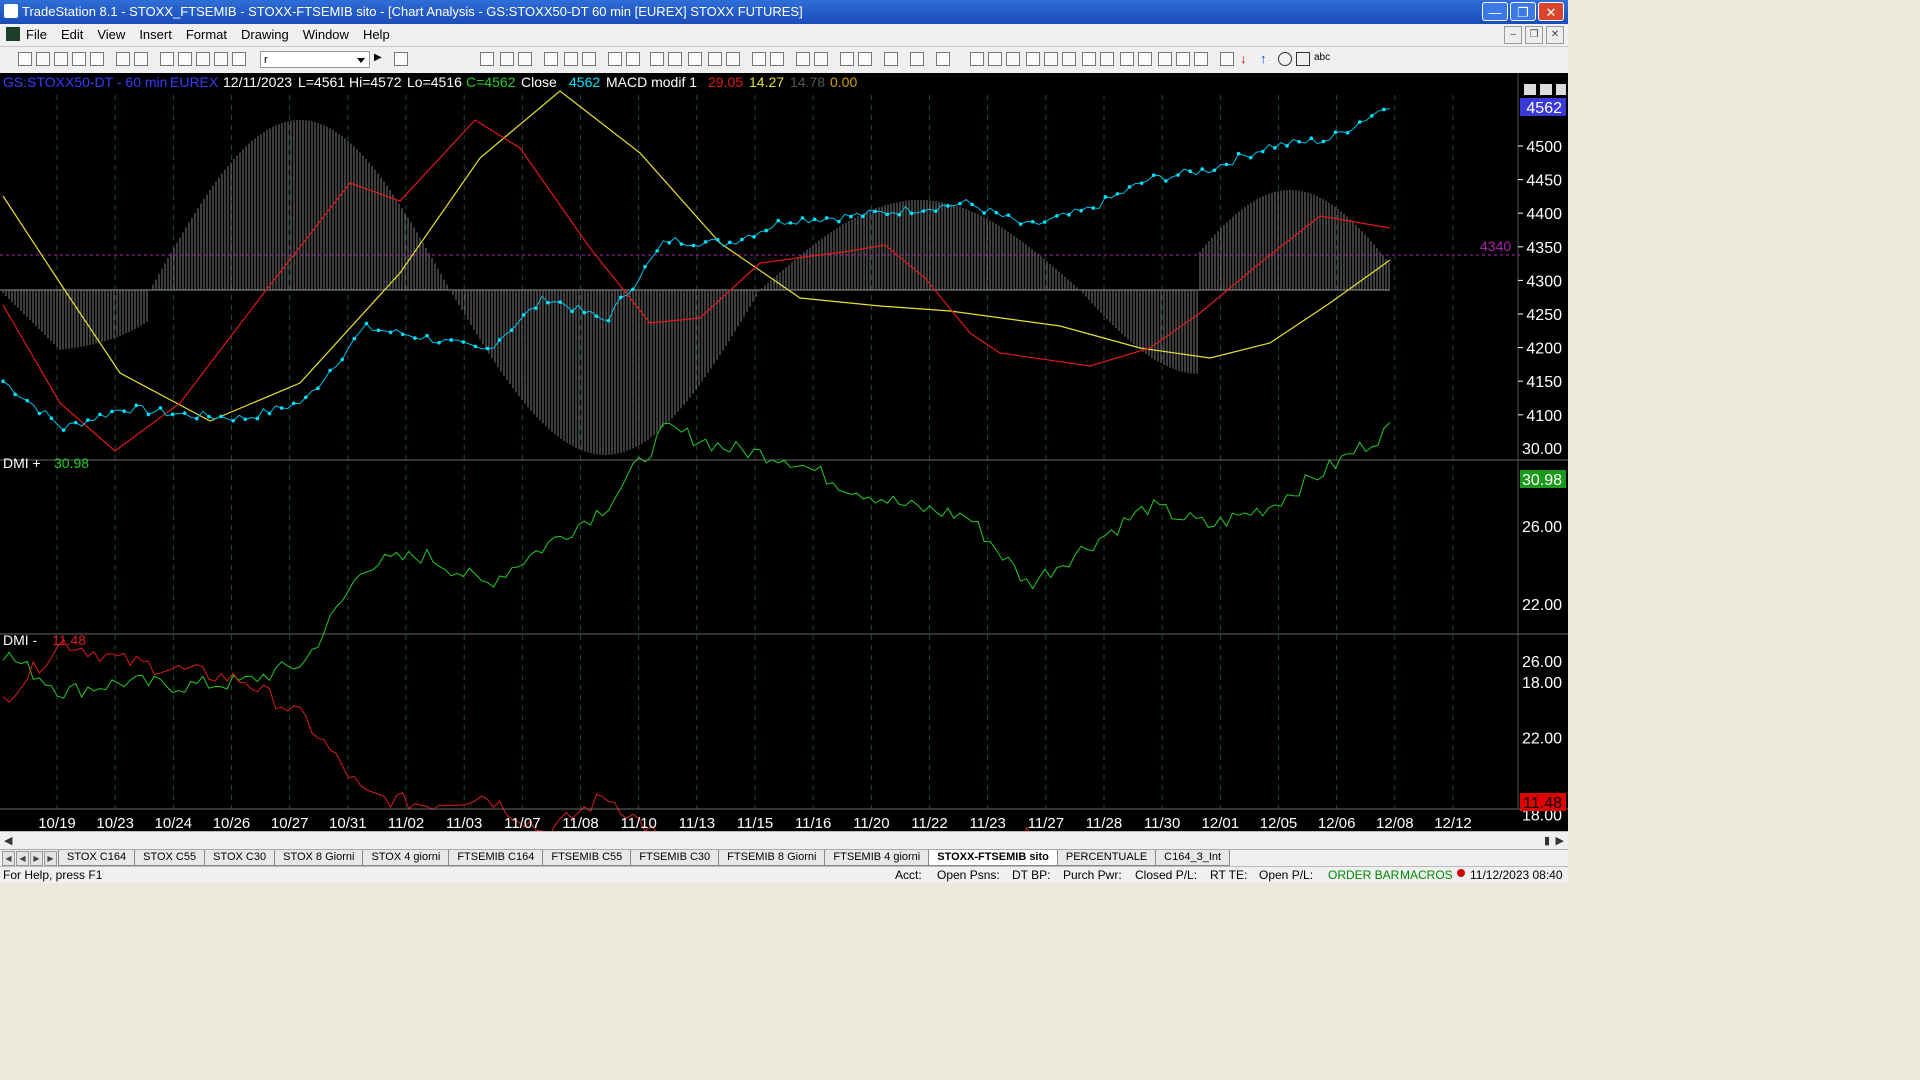 Image resolution: width=1920 pixels, height=1080 pixels. Describe the element at coordinates (1033, 59) in the screenshot. I see `channel-icon` at that location.